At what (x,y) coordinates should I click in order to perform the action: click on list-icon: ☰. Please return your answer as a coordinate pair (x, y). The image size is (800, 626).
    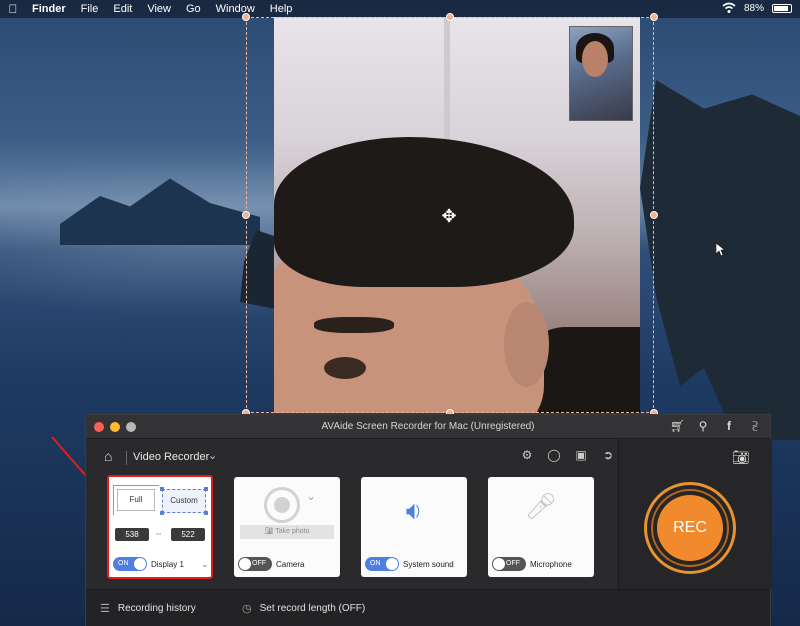
    Looking at the image, I should click on (105, 609).